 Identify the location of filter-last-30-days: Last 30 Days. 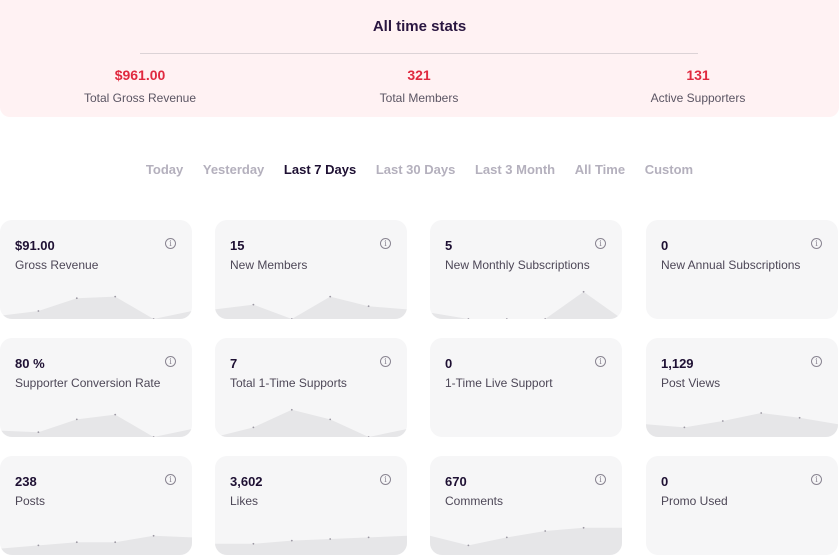
(416, 169).